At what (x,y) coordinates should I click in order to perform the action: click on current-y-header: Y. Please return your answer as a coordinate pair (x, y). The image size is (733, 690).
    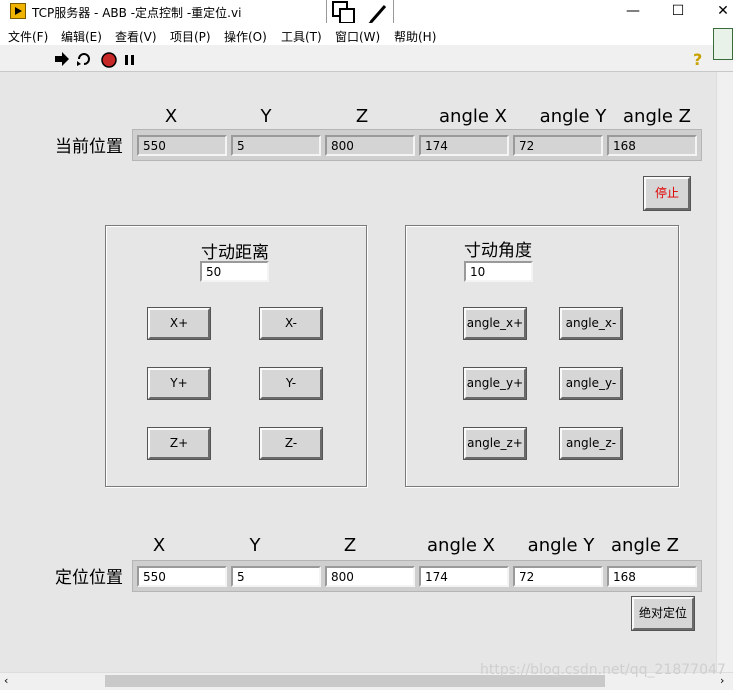
    Looking at the image, I should click on (266, 116).